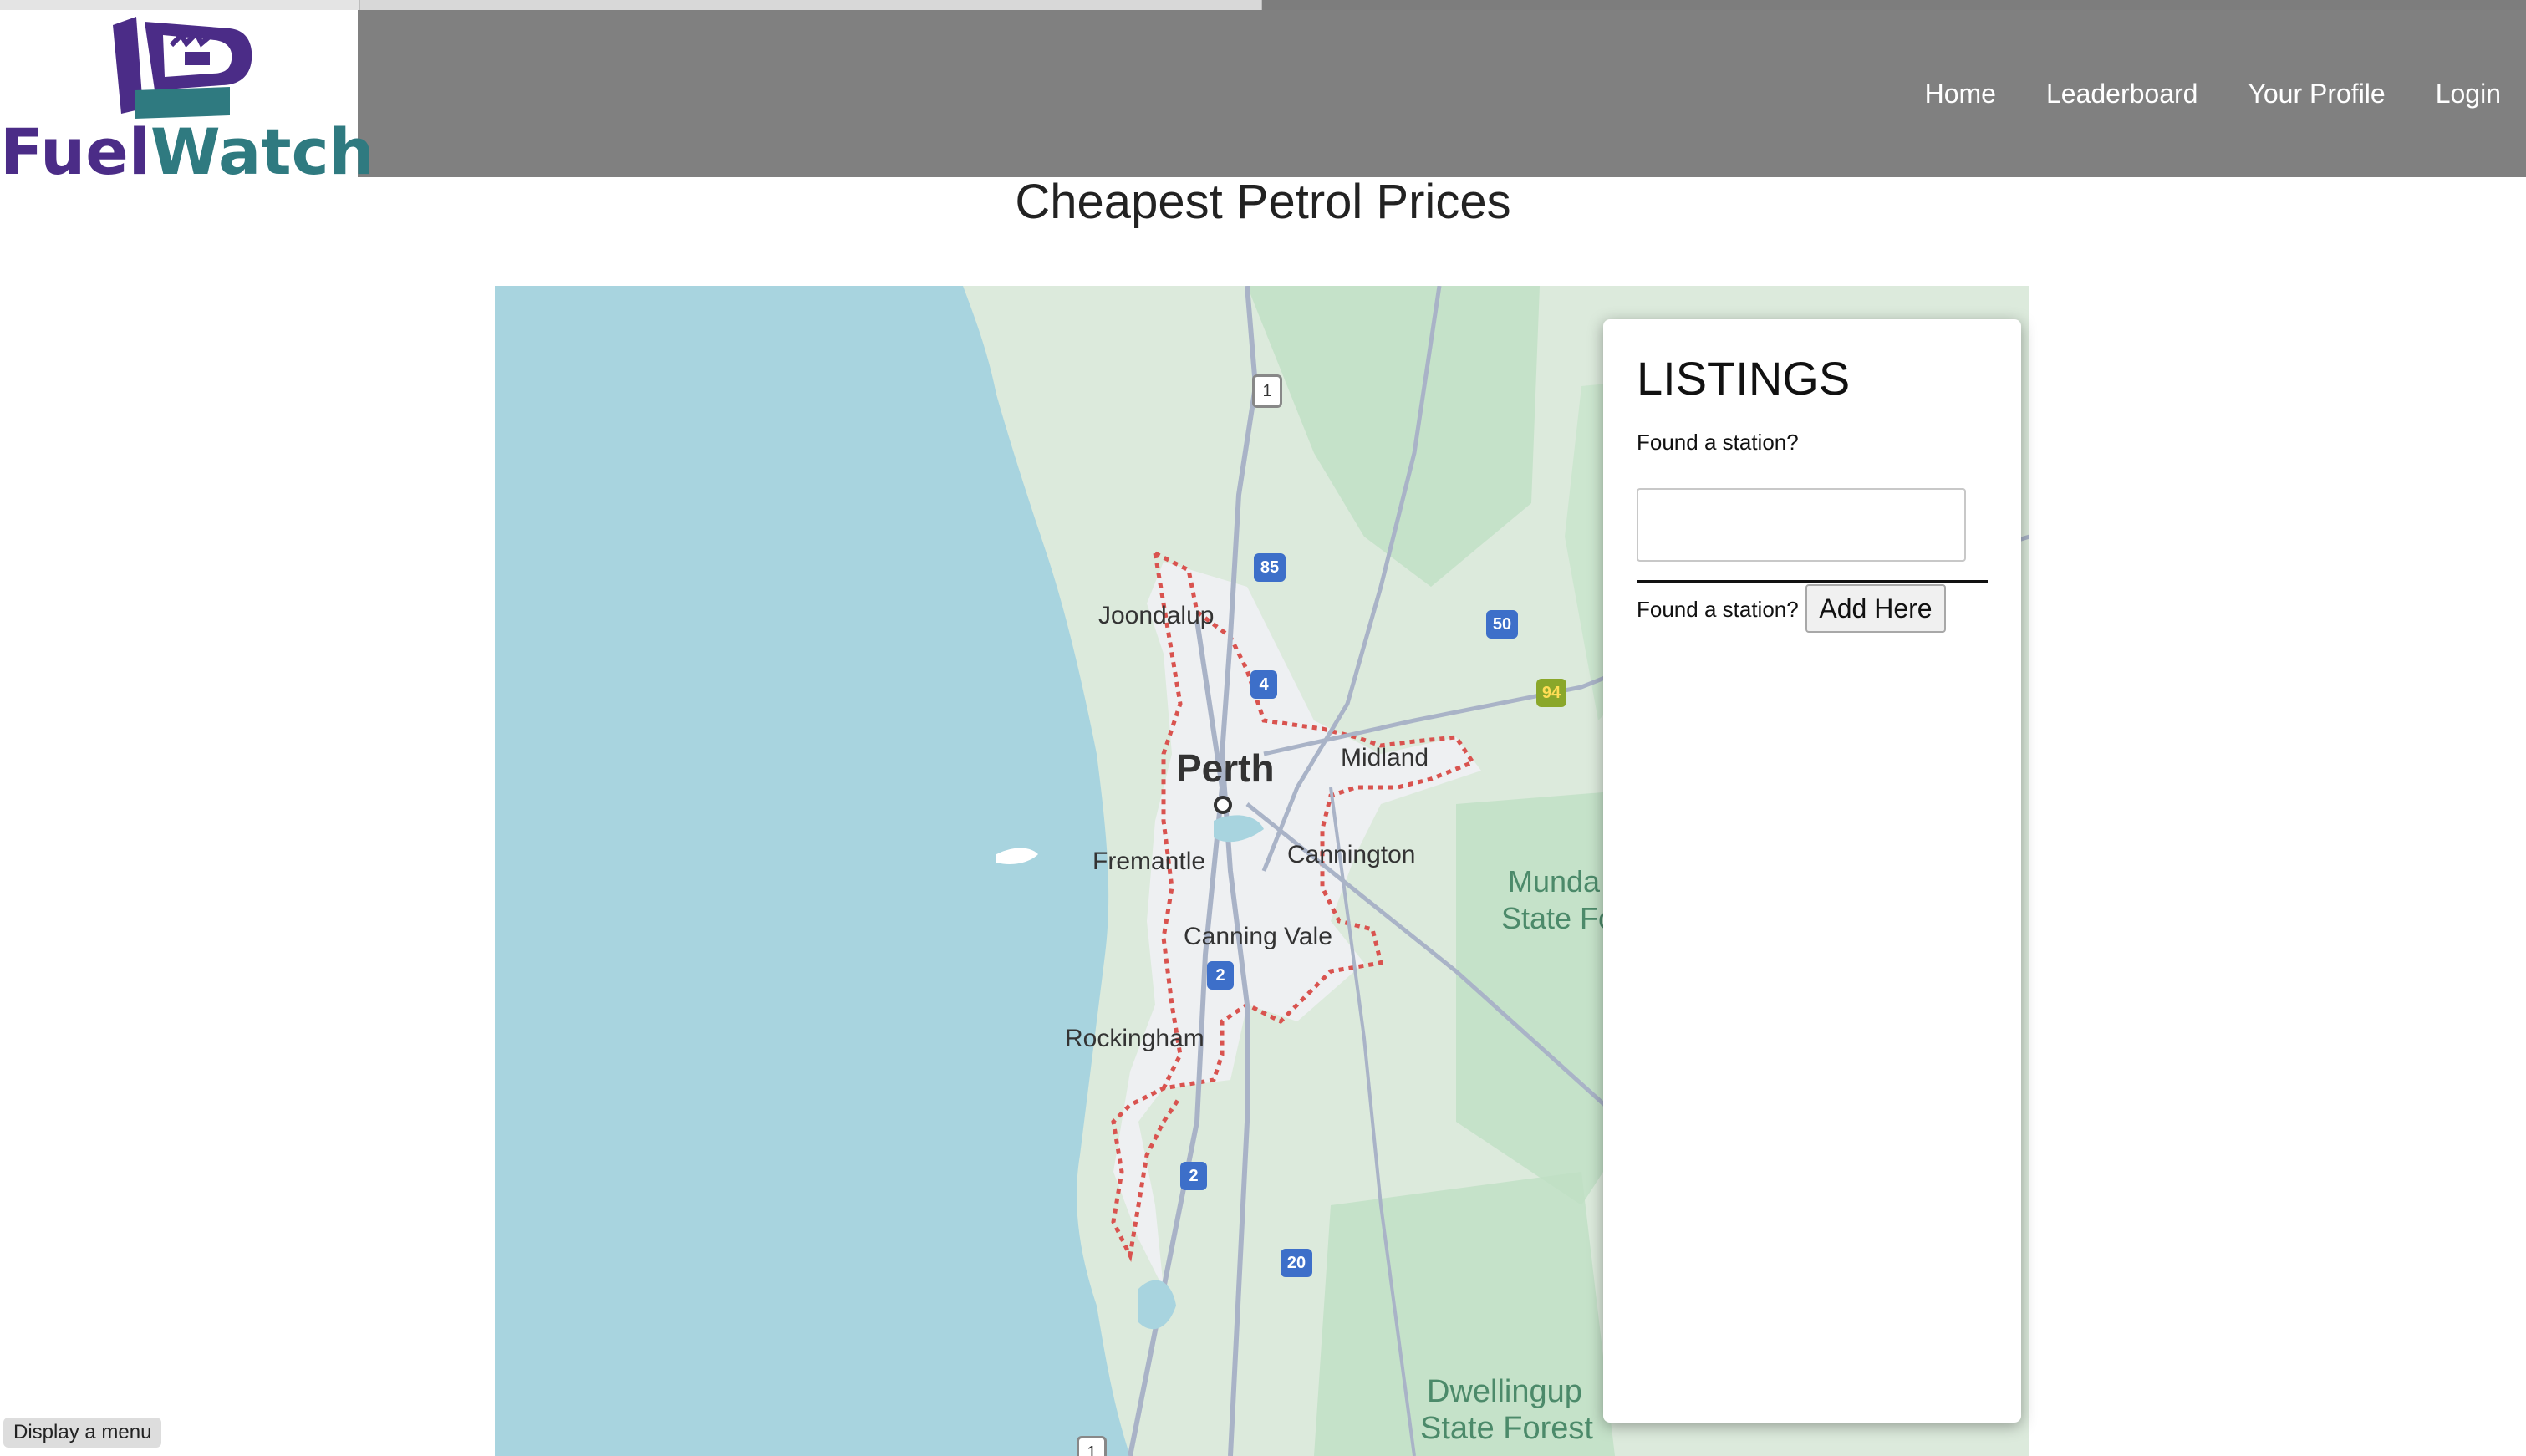 This screenshot has width=2526, height=1456. Describe the element at coordinates (1554, 881) in the screenshot. I see `place-munda: Munda` at that location.